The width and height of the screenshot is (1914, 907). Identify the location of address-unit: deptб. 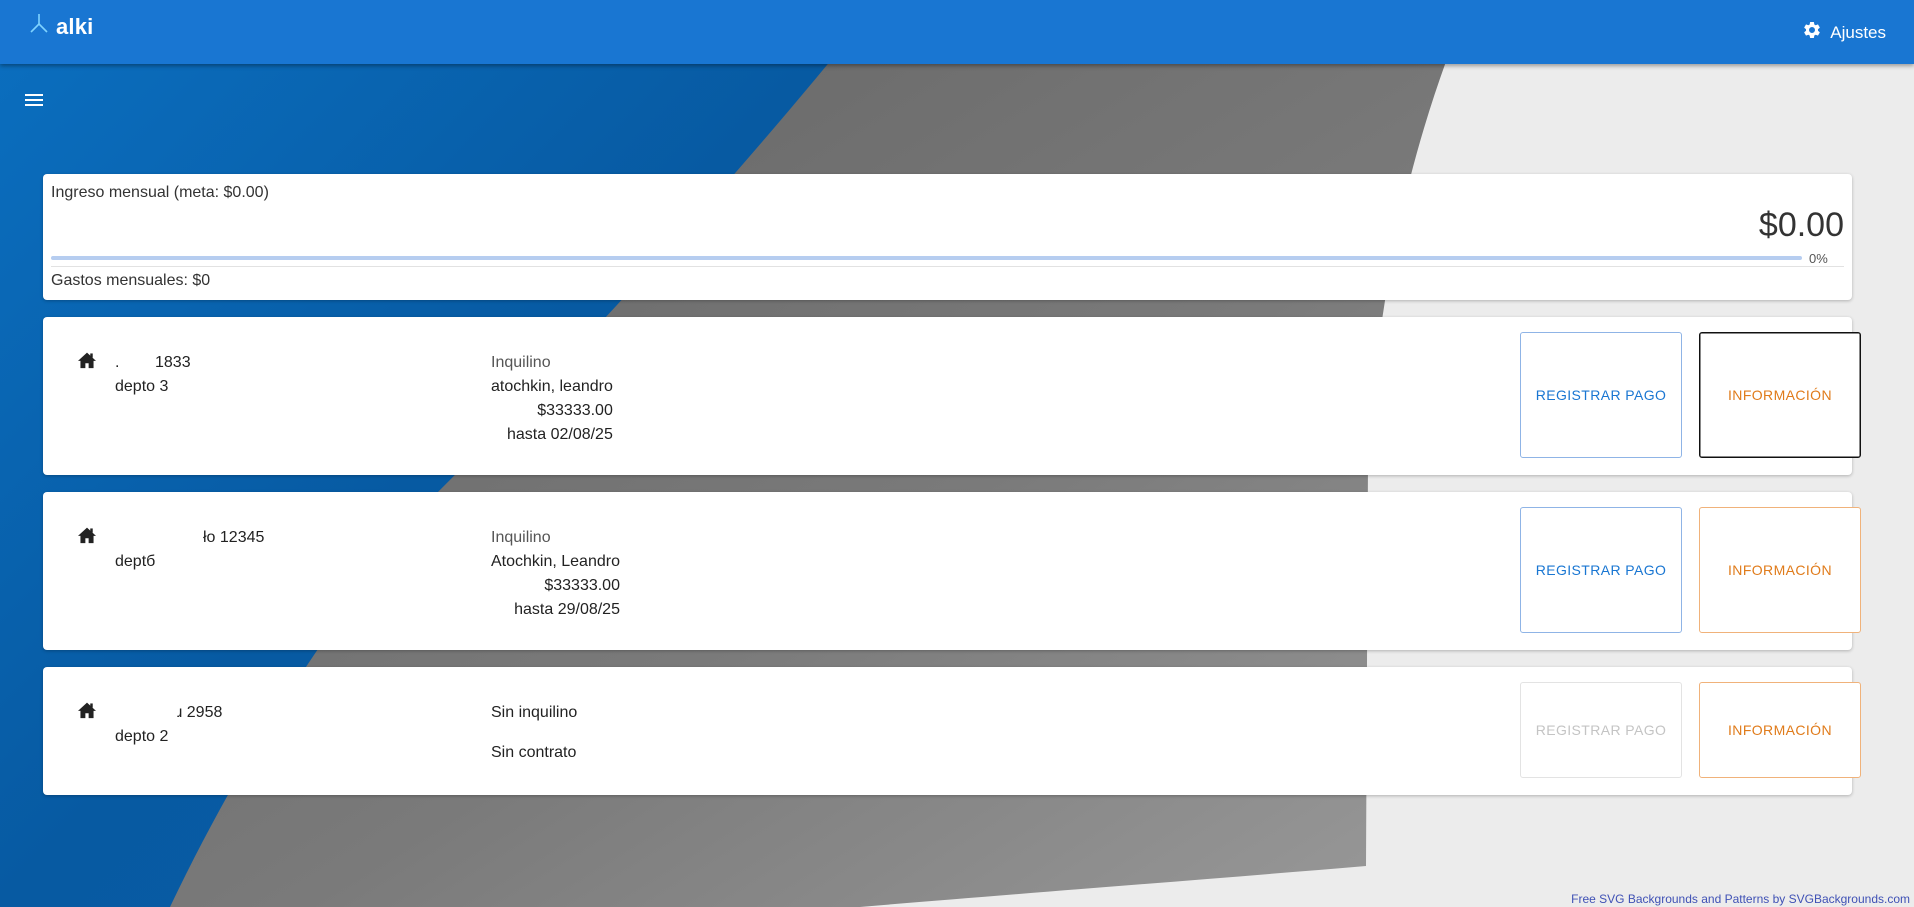
(135, 561).